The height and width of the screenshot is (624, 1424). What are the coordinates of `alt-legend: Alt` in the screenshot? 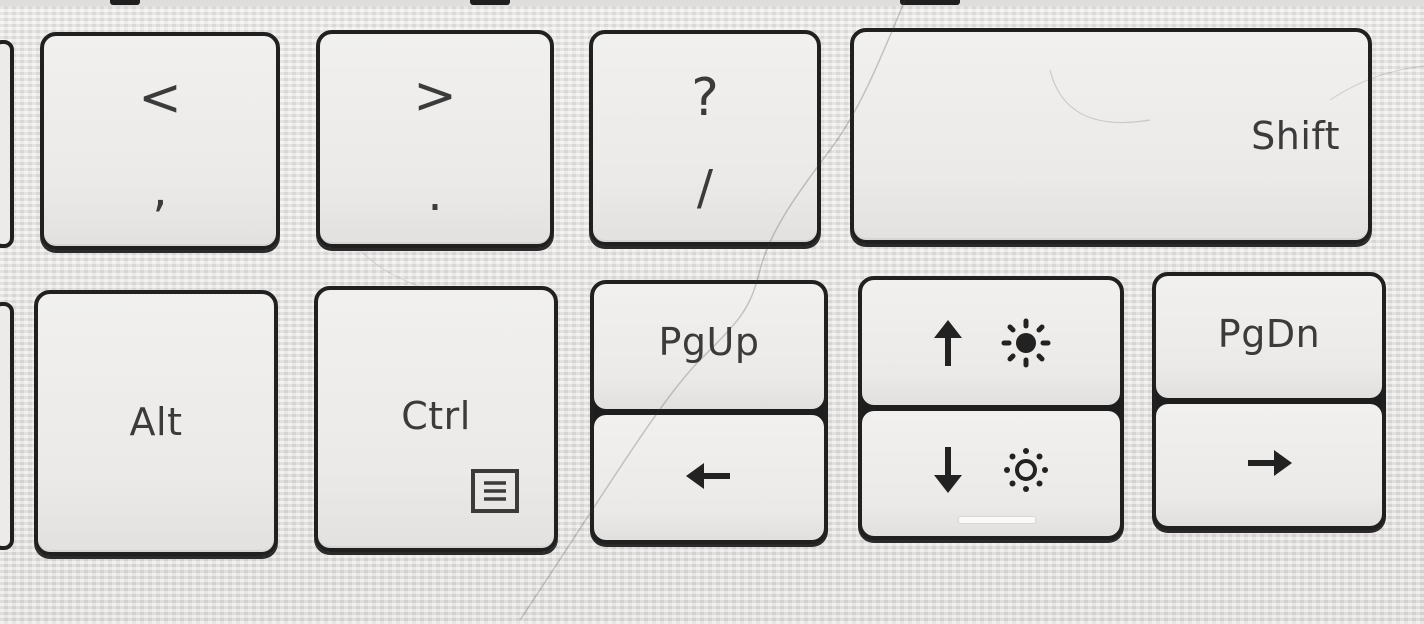 It's located at (156, 422).